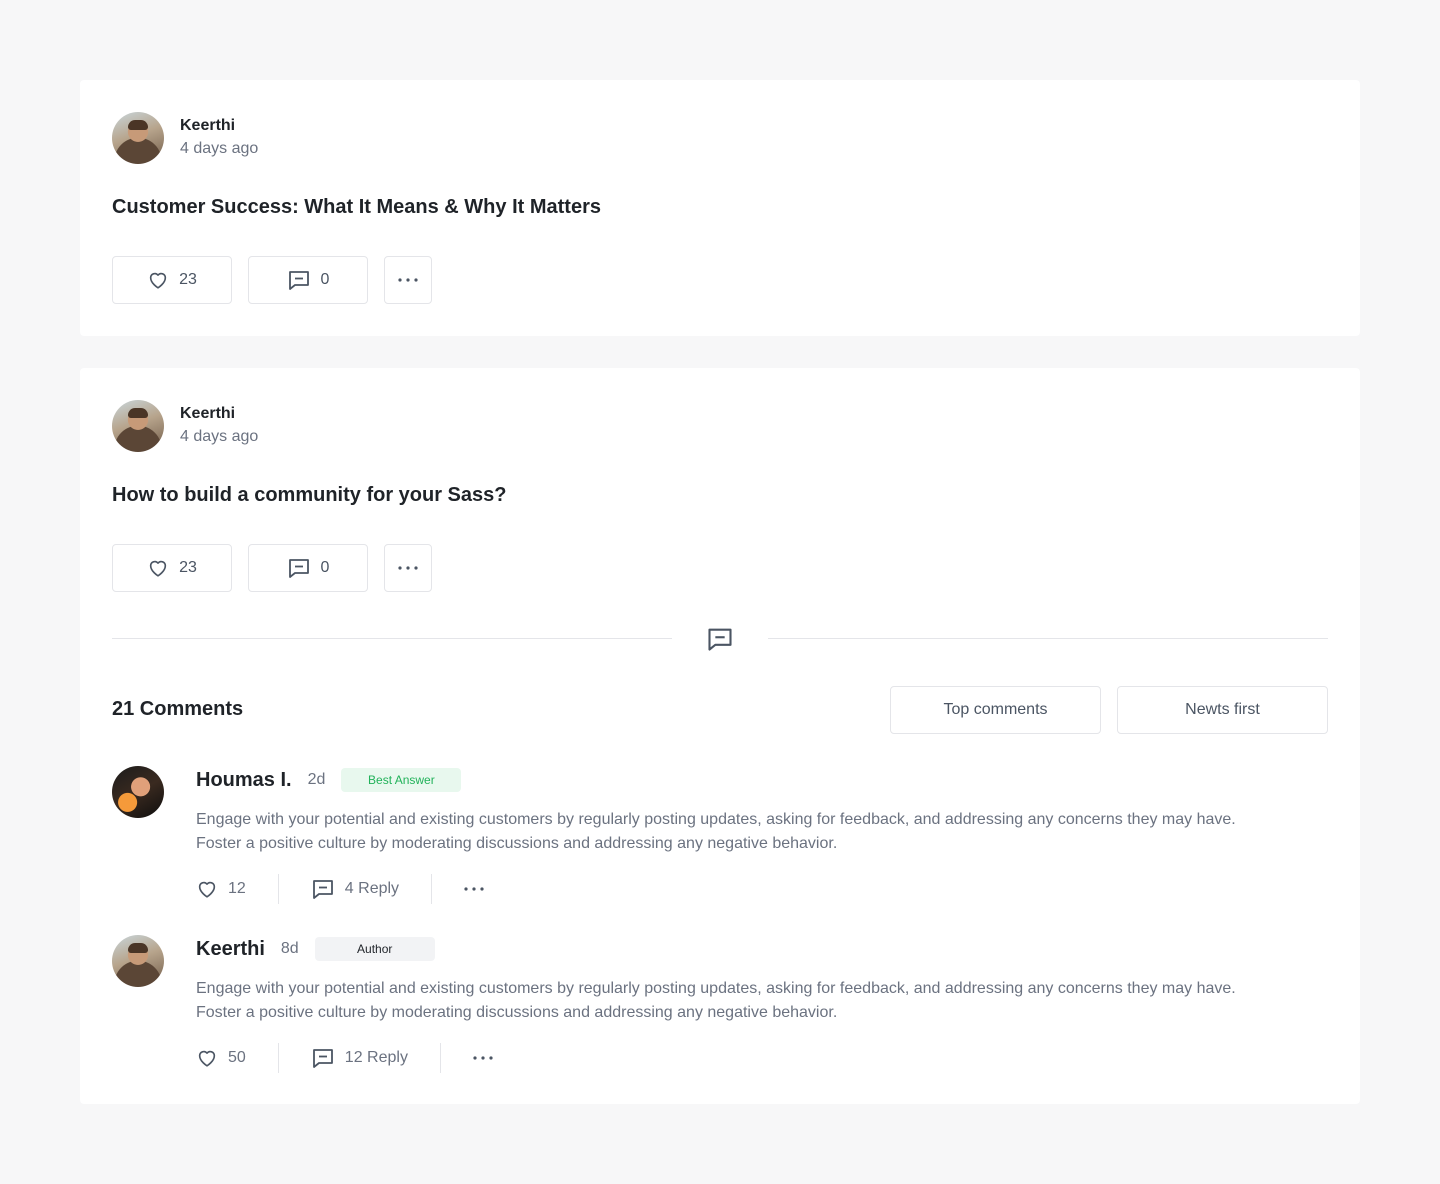 This screenshot has height=1184, width=1440. I want to click on comment-actions: 12 4 Reply, so click(762, 889).